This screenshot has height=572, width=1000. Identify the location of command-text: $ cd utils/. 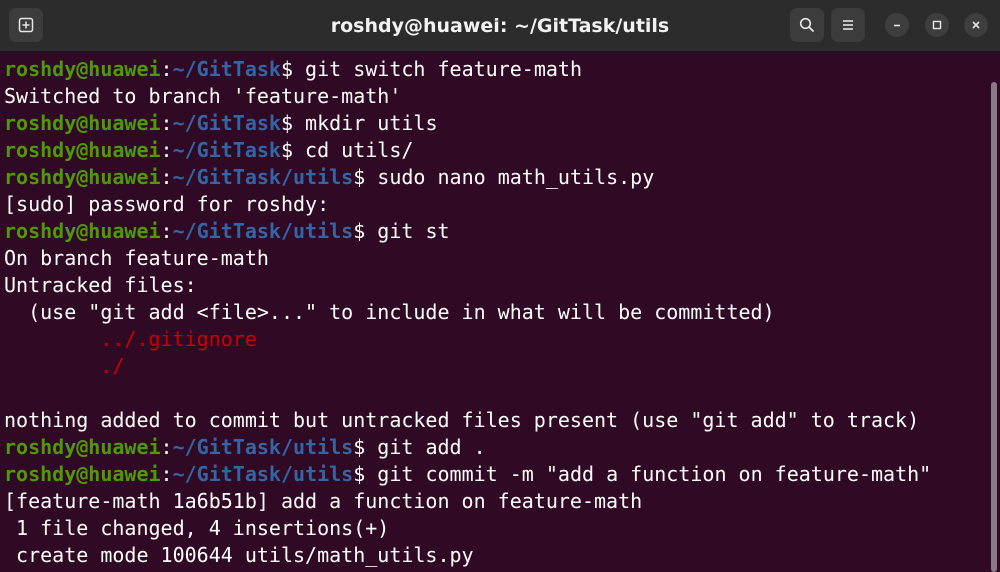
(347, 150).